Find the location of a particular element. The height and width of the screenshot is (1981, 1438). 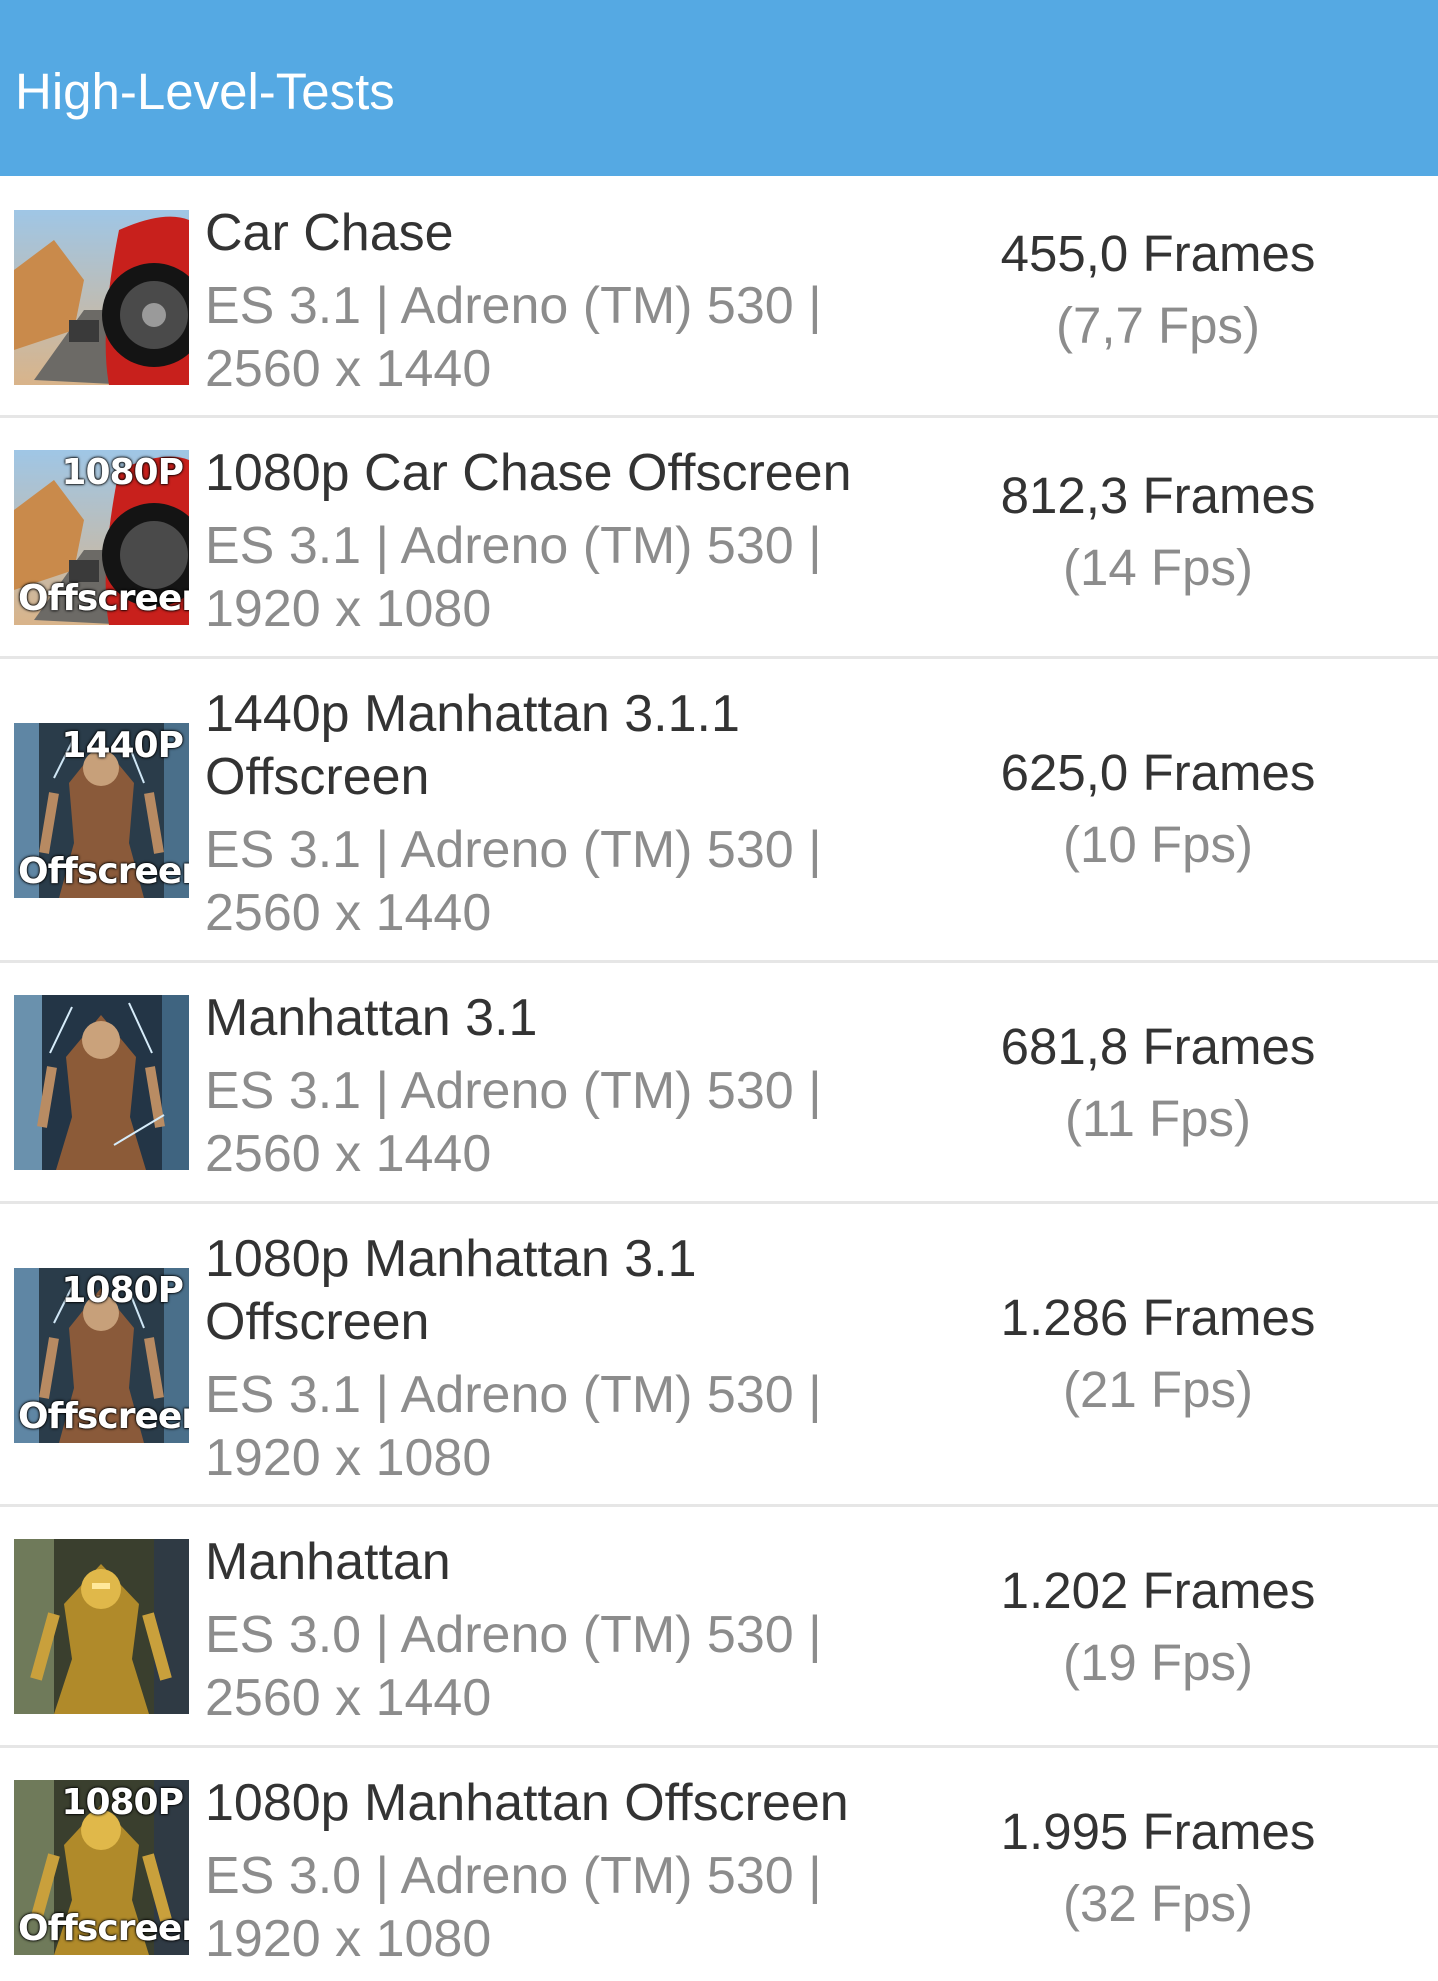

score-frames: 1.202 Frames is located at coordinates (1158, 1590).